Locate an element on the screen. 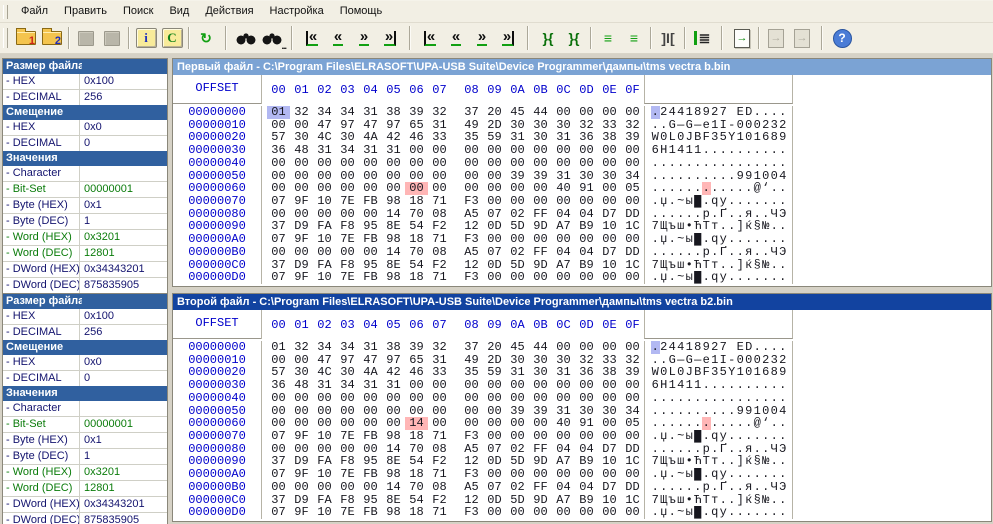  ascii-cell: E is located at coordinates (740, 112).